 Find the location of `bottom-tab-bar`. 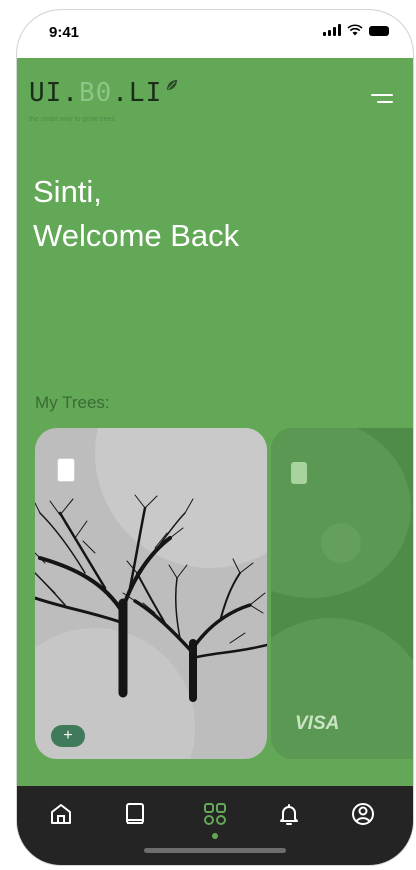

bottom-tab-bar is located at coordinates (215, 825).